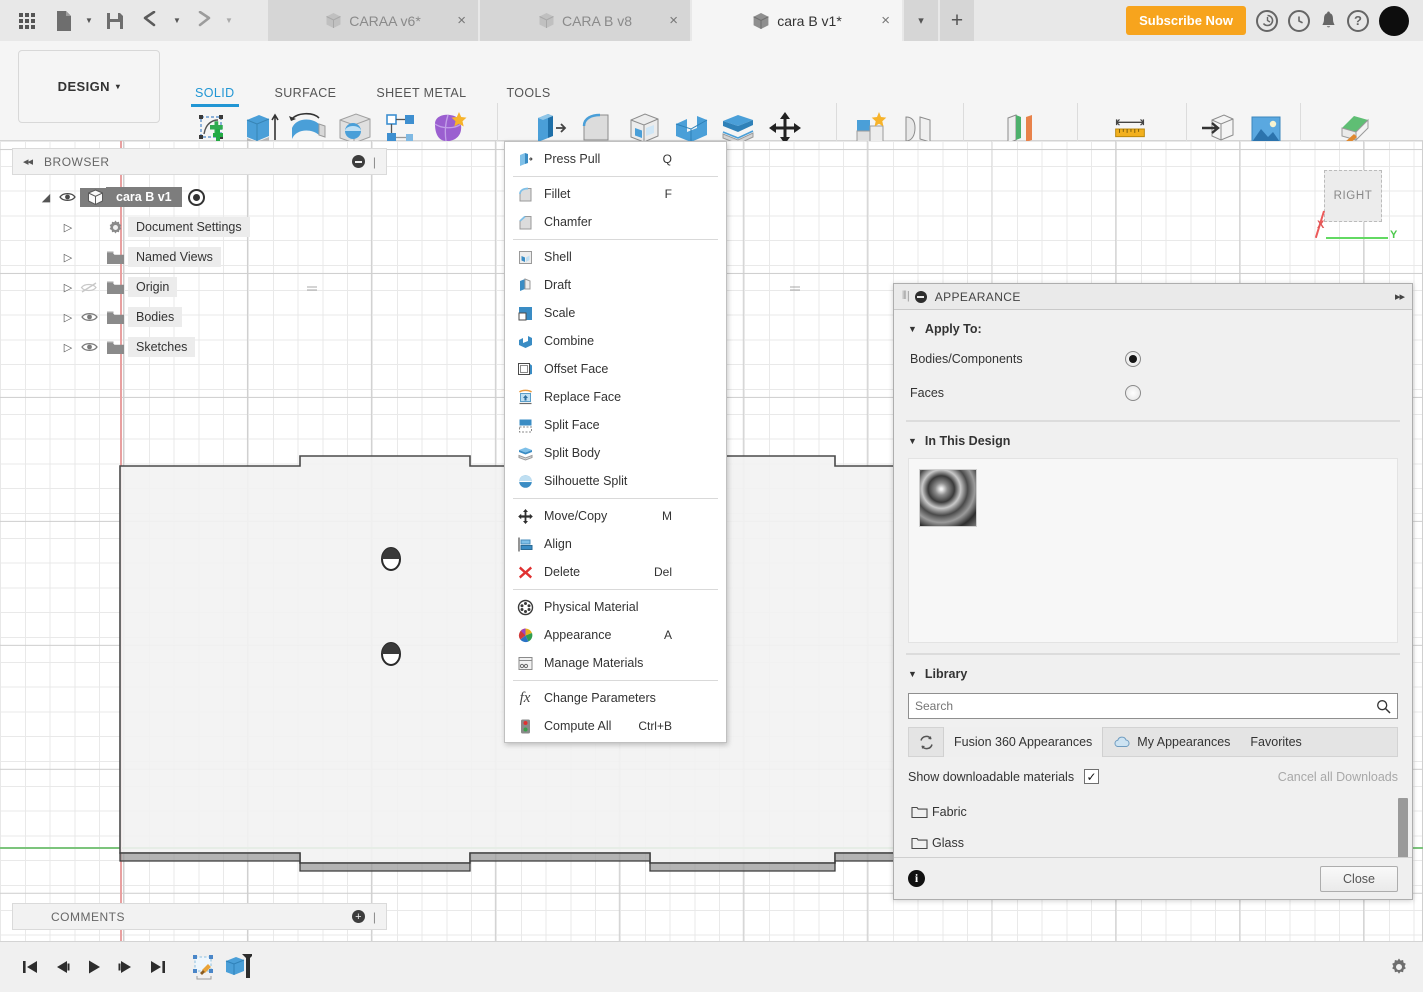 This screenshot has width=1423, height=992. What do you see at coordinates (1328, 21) in the screenshot?
I see `notifications-bell-icon` at bounding box center [1328, 21].